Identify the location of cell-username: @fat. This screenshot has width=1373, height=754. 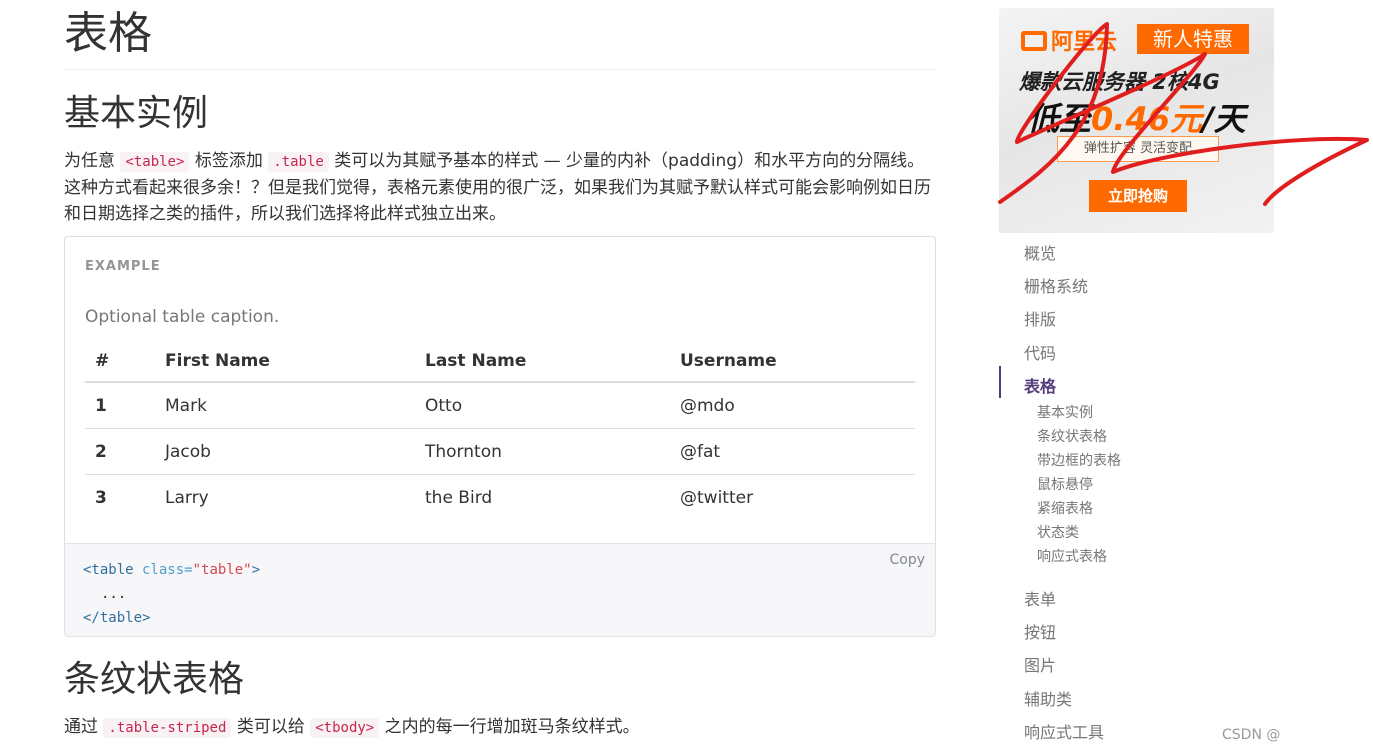
(792, 451).